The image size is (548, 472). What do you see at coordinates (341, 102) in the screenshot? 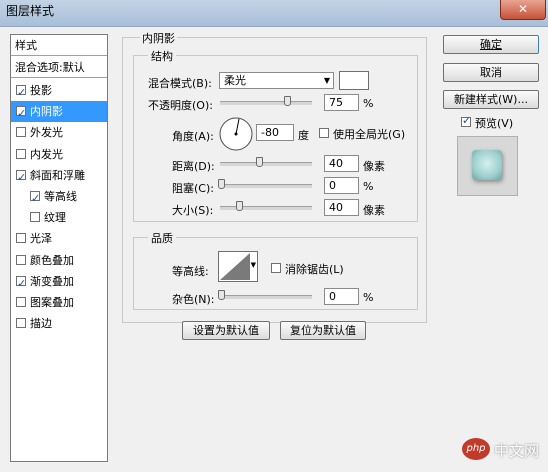
I see `opacity-input: 75` at bounding box center [341, 102].